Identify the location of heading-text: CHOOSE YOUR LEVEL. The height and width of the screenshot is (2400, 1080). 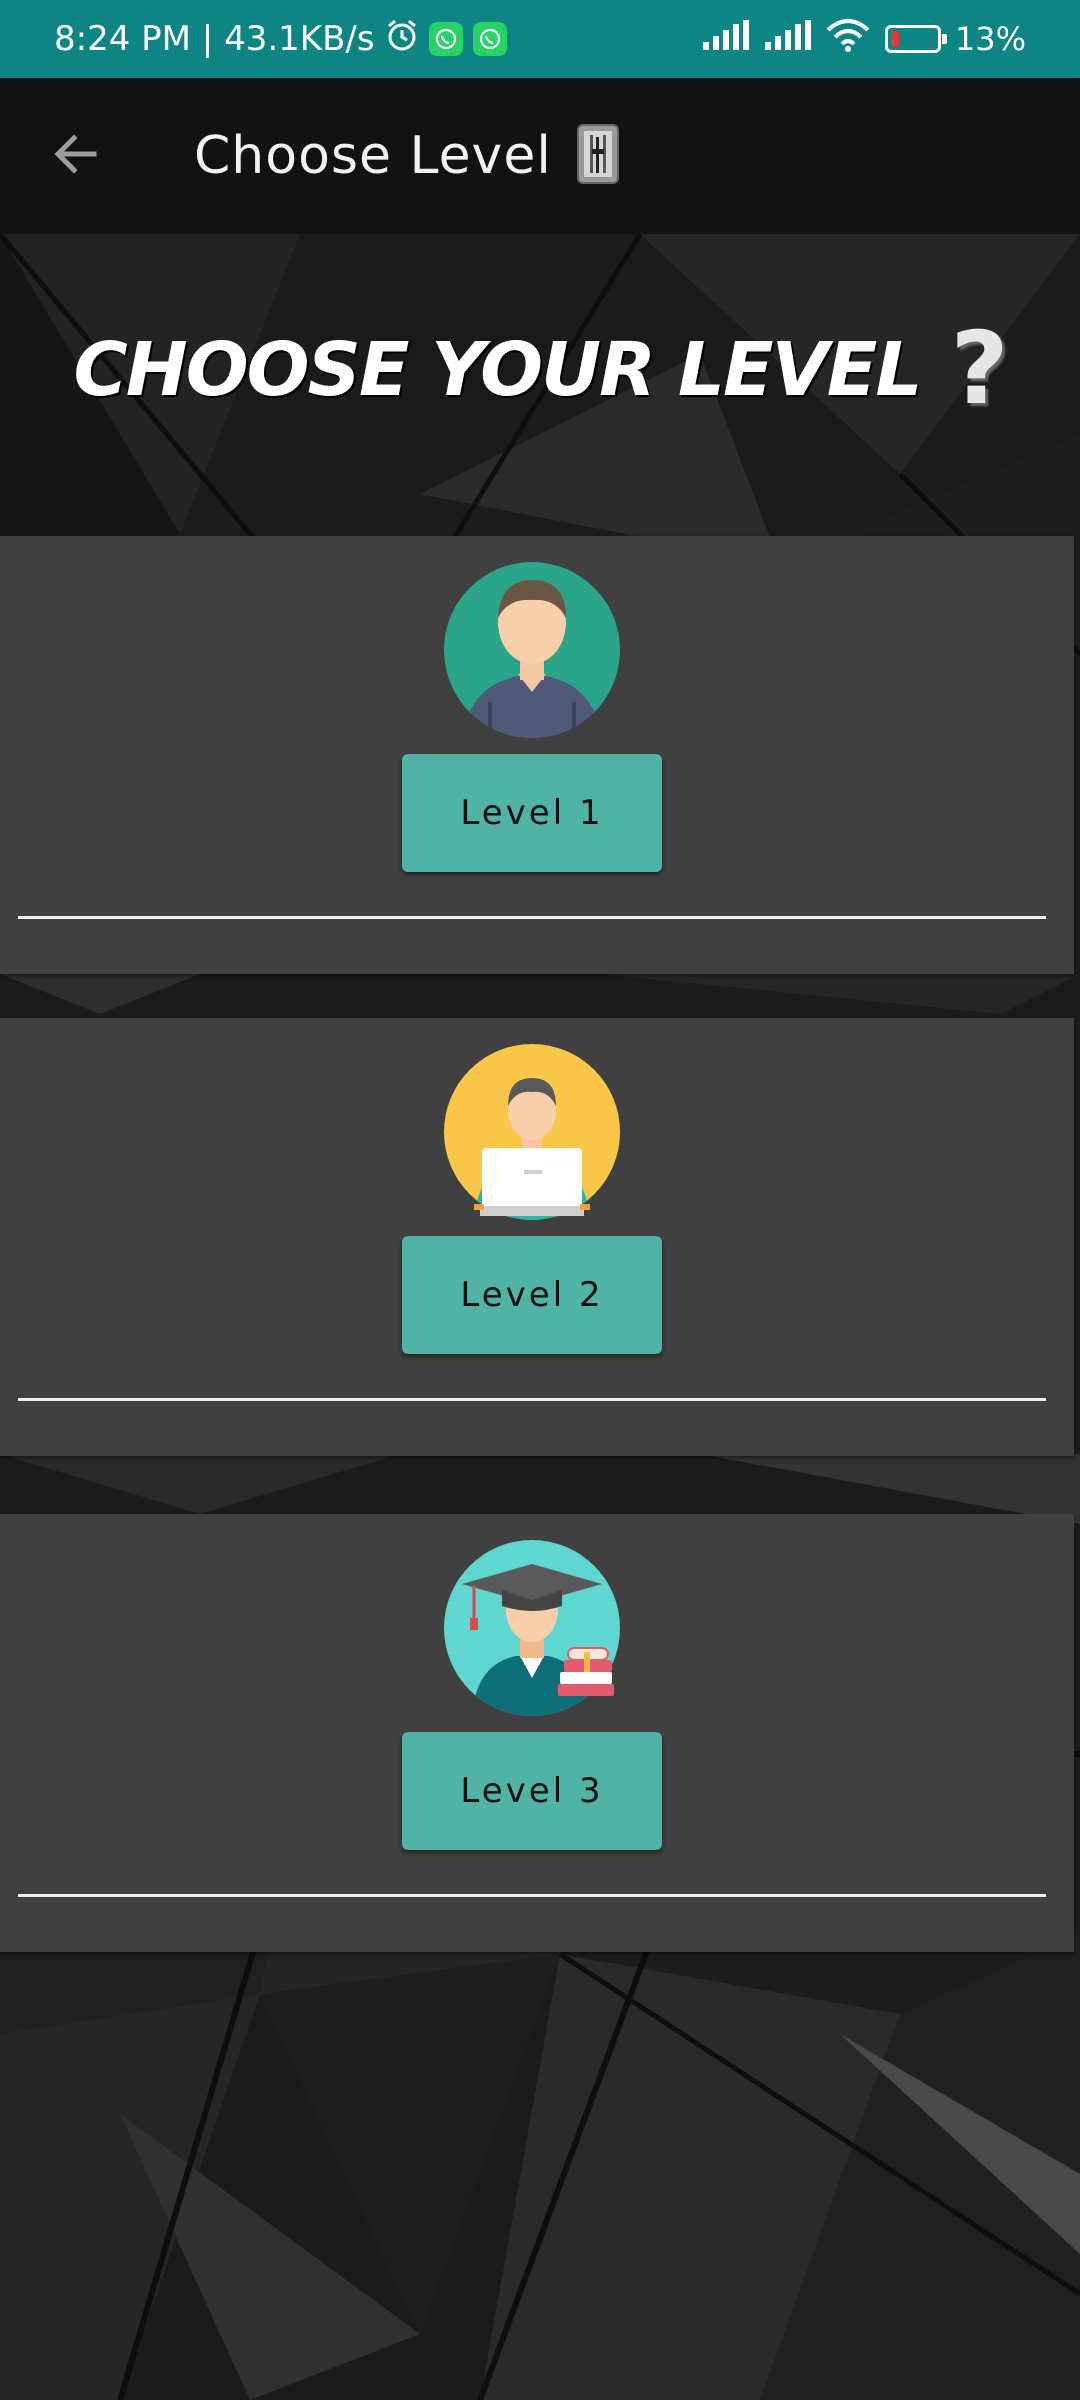
(497, 370).